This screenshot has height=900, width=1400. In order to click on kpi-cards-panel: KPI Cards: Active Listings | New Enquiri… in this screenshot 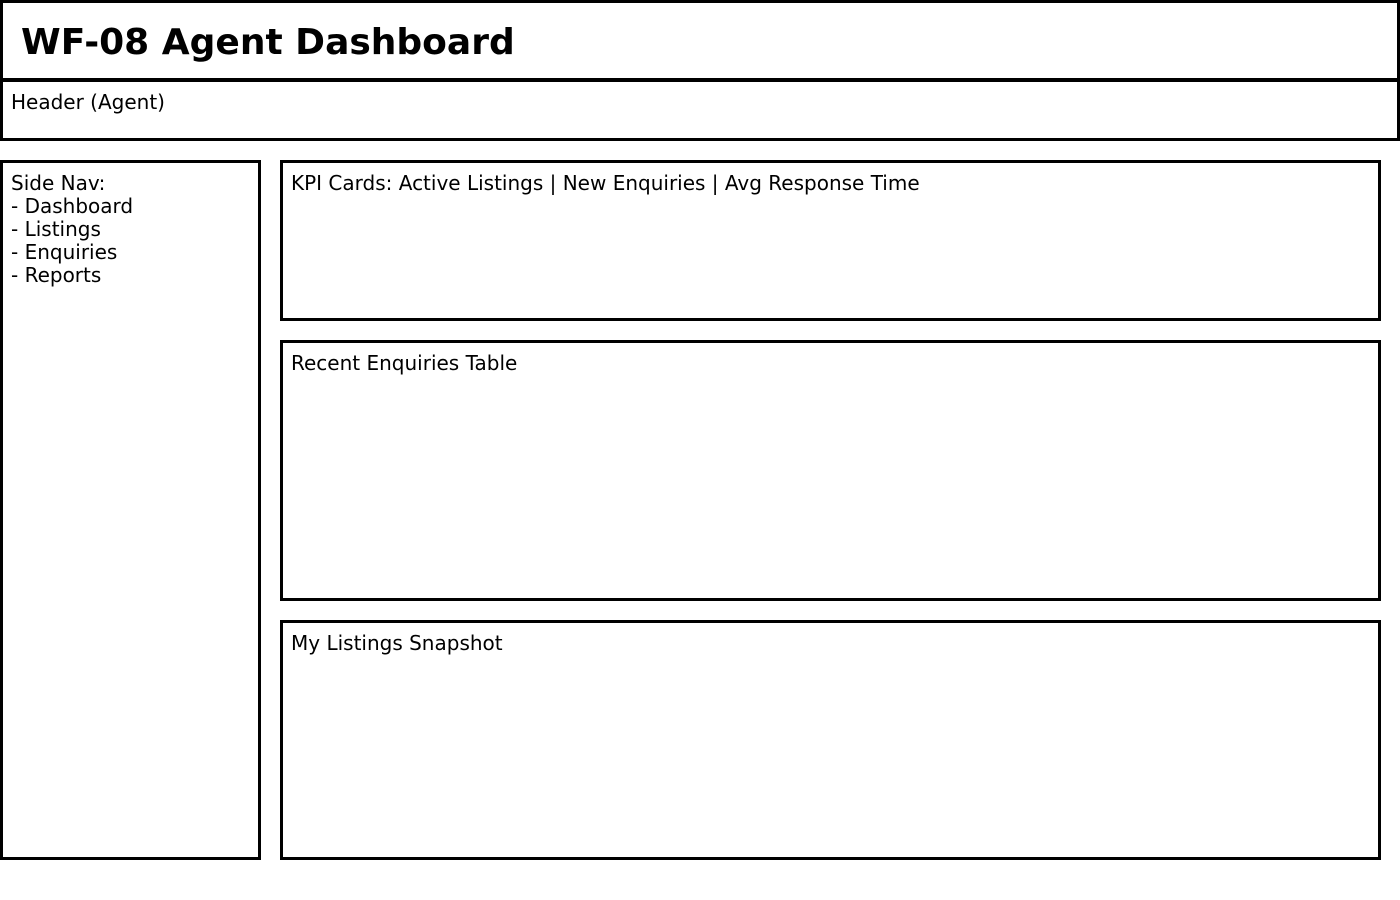, I will do `click(830, 240)`.